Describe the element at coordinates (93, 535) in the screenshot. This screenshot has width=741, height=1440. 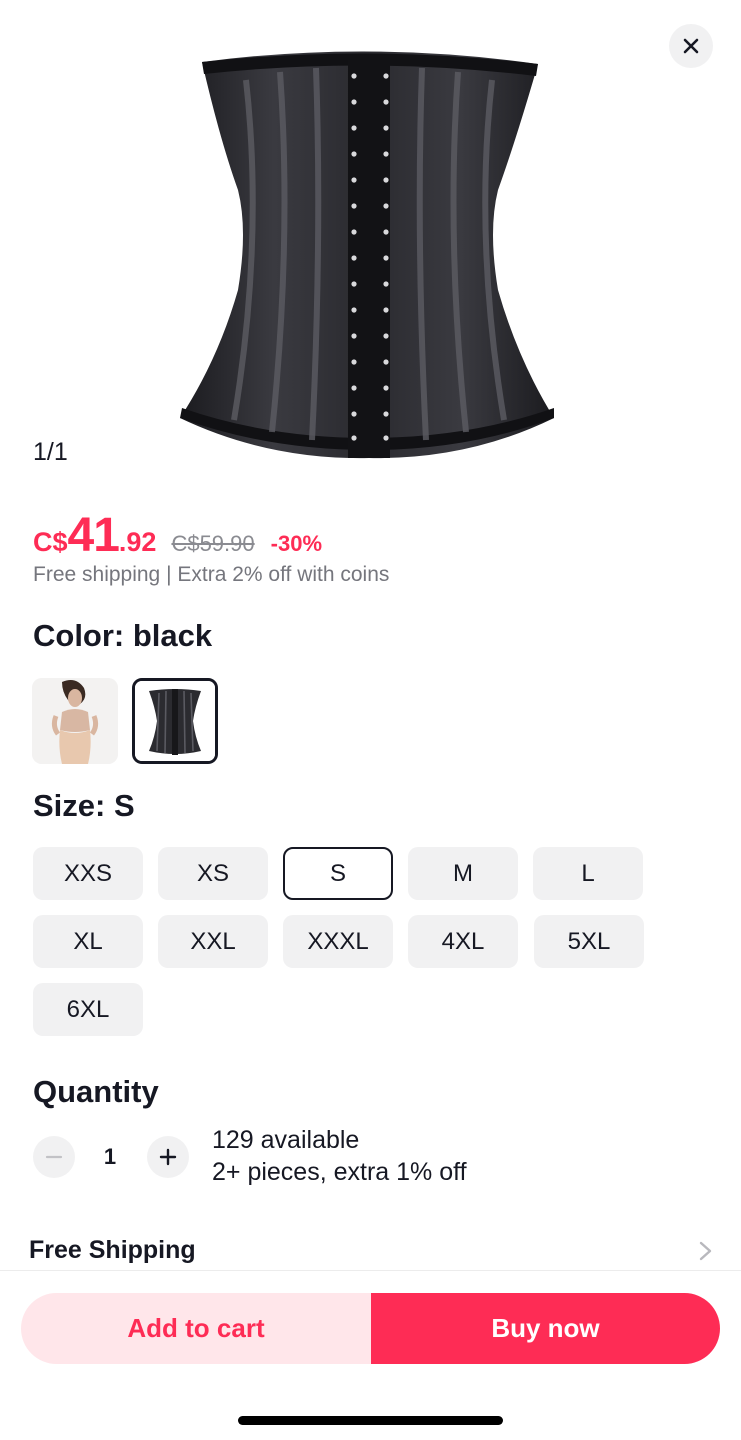
I see `price-integer: 41` at that location.